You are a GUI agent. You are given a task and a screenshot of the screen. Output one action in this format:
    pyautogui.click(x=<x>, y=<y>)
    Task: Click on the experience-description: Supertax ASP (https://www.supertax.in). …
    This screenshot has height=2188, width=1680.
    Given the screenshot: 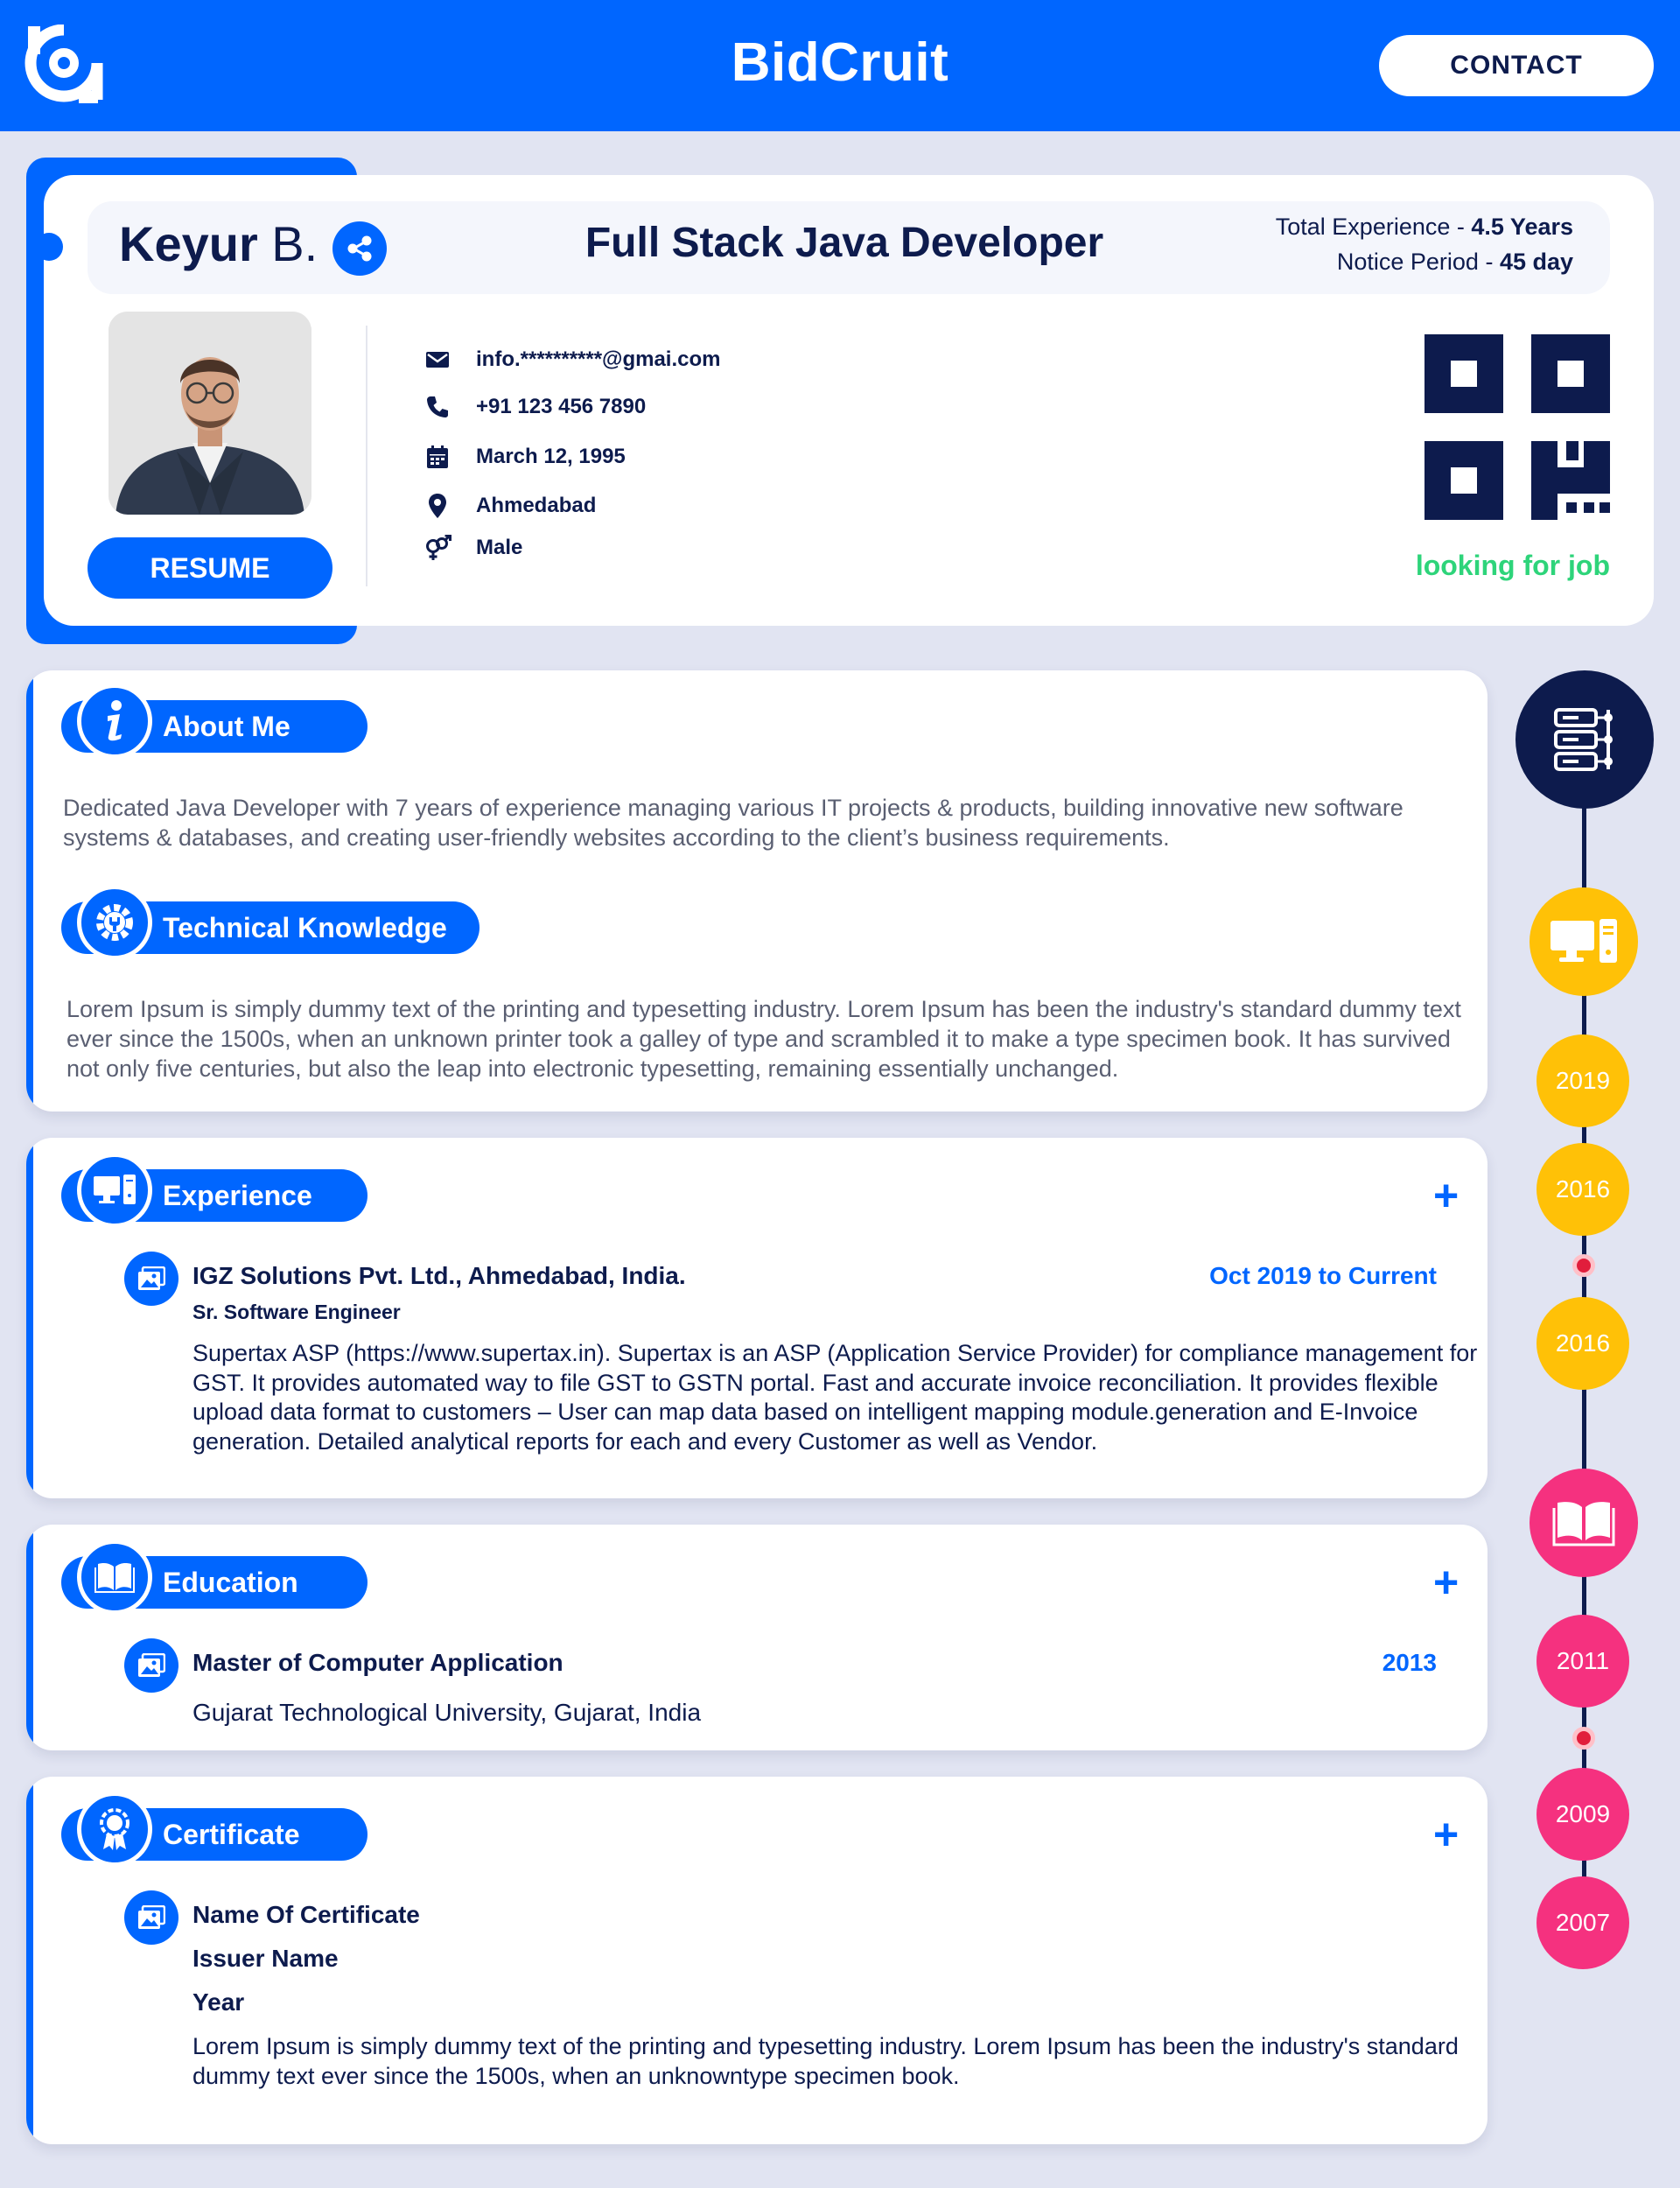 What is the action you would take?
    pyautogui.click(x=835, y=1397)
    